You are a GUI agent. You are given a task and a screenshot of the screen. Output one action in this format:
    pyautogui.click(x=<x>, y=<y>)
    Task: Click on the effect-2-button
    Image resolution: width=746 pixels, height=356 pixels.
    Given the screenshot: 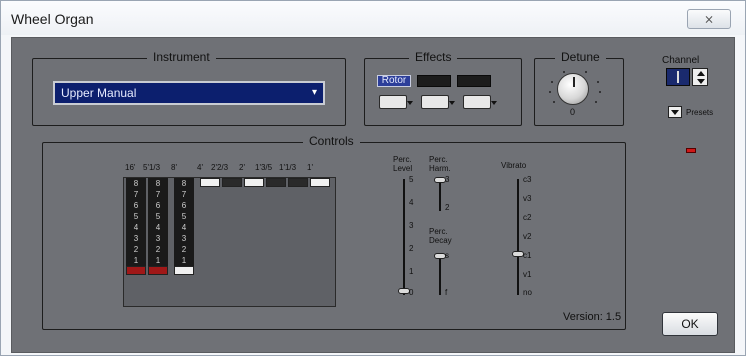 What is the action you would take?
    pyautogui.click(x=434, y=81)
    